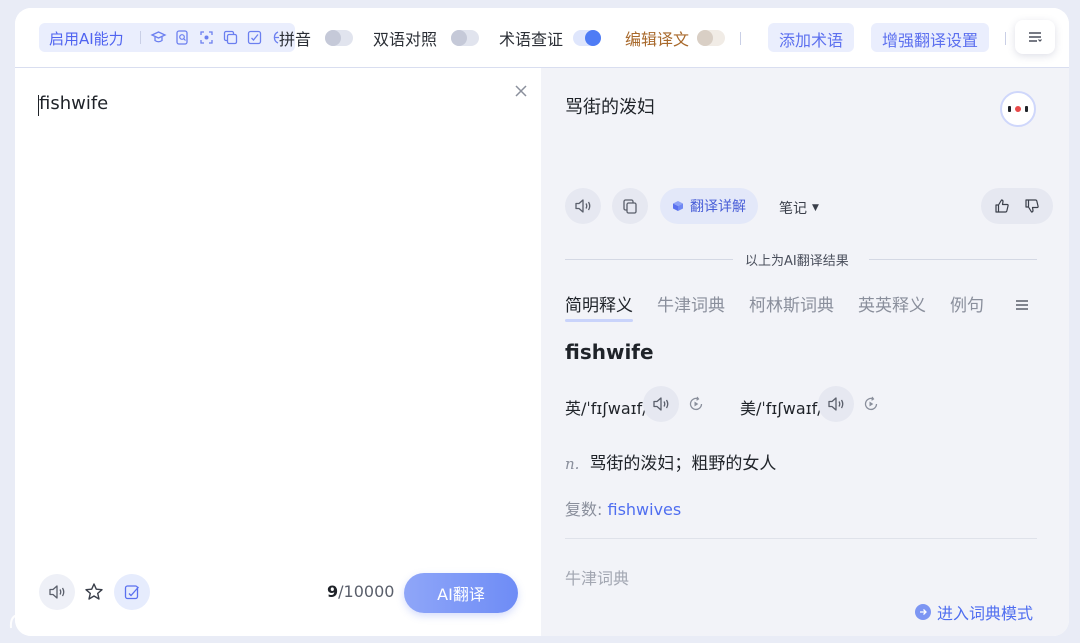 This screenshot has height=643, width=1080. I want to click on result-speaker-button, so click(583, 206).